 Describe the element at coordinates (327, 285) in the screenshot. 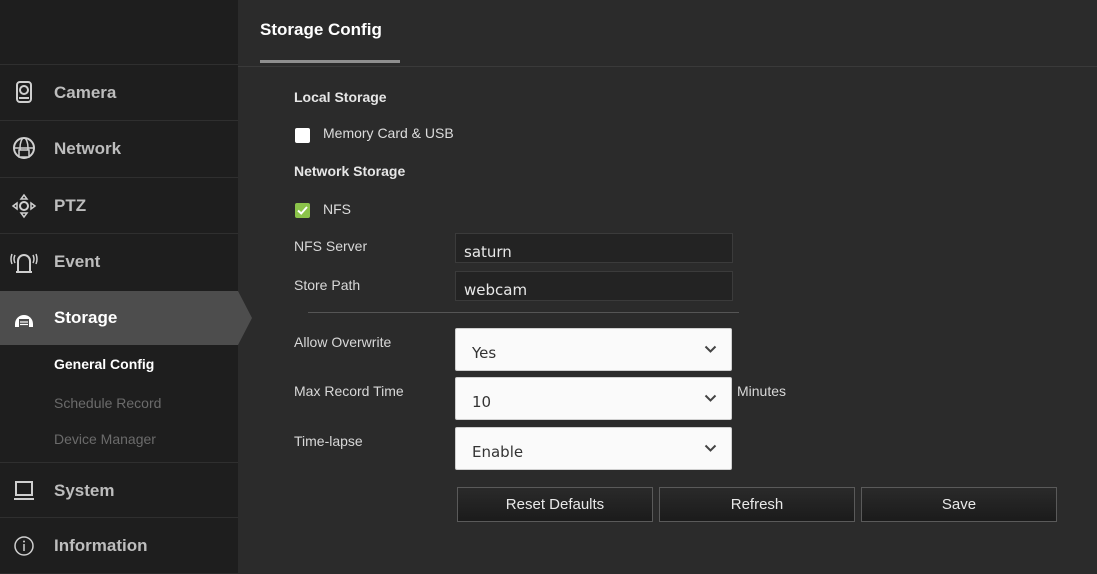

I see `store-path-label: Store Path` at that location.